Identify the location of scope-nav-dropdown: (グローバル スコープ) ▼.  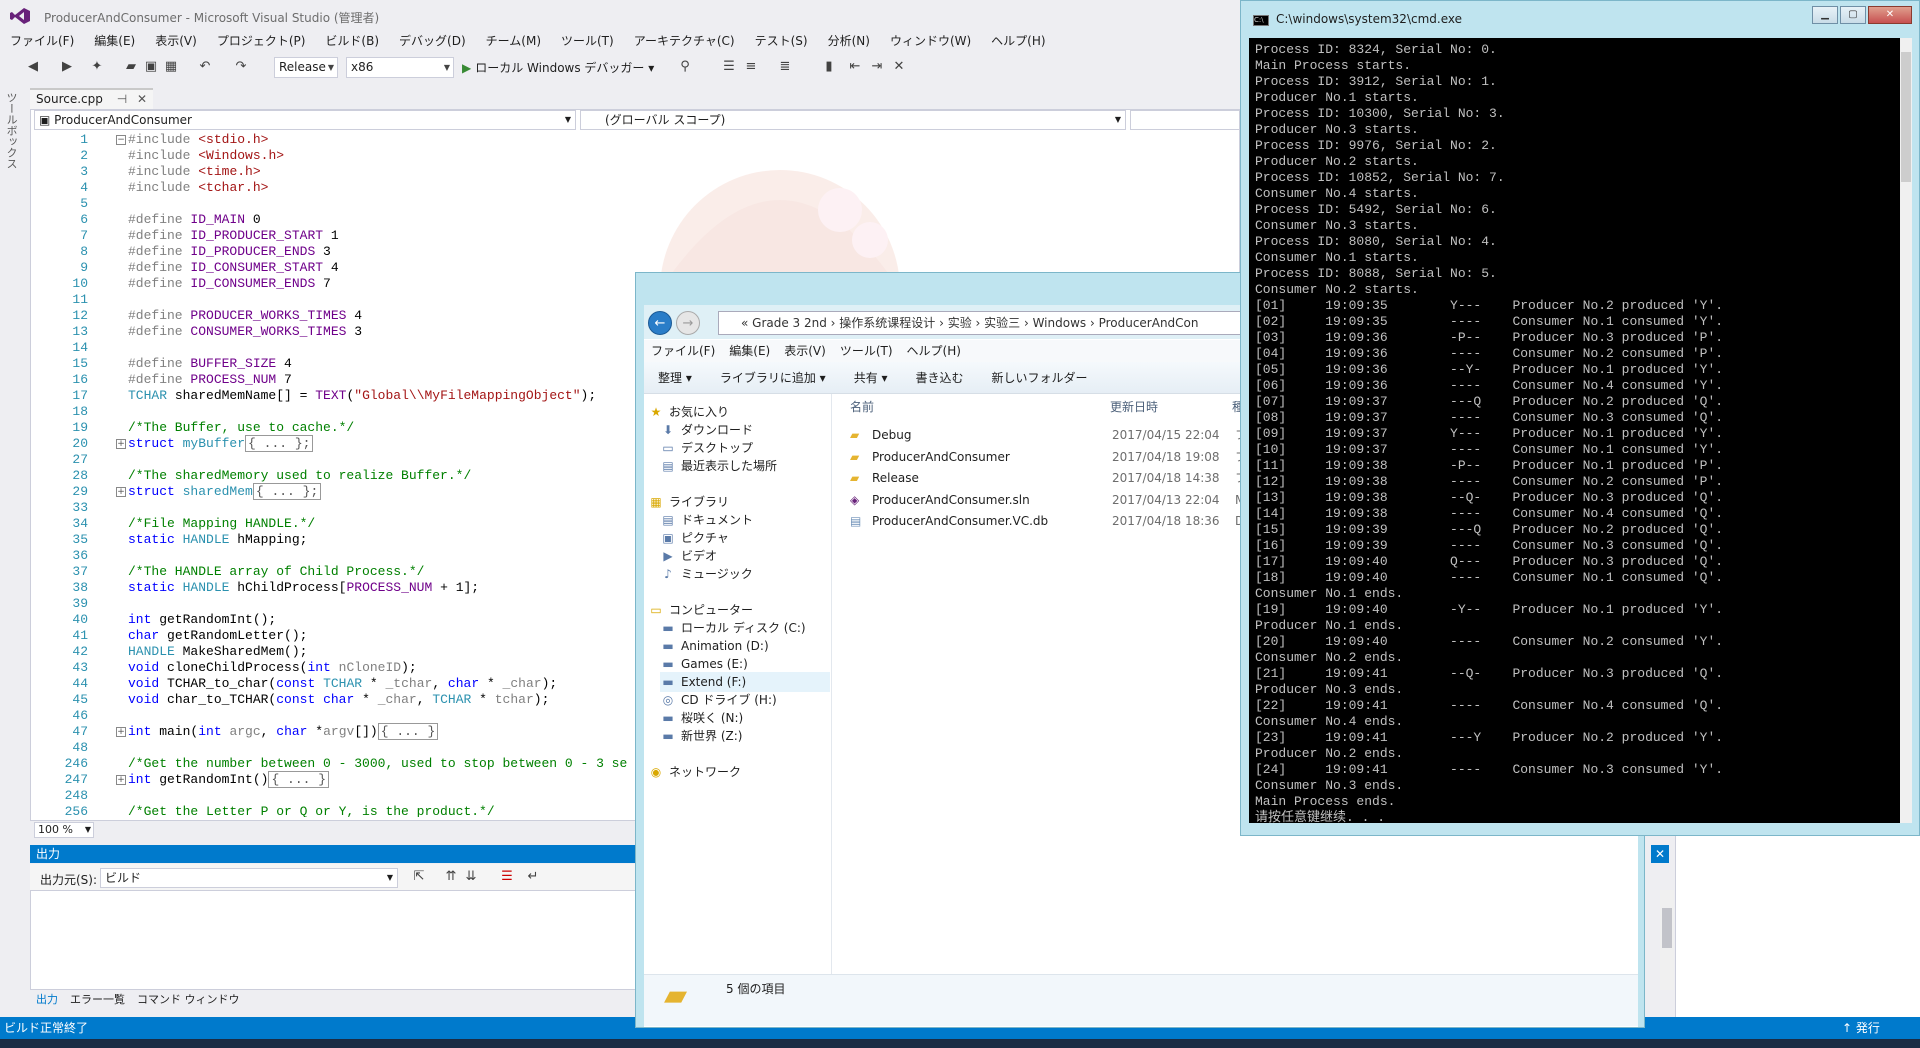
(853, 120).